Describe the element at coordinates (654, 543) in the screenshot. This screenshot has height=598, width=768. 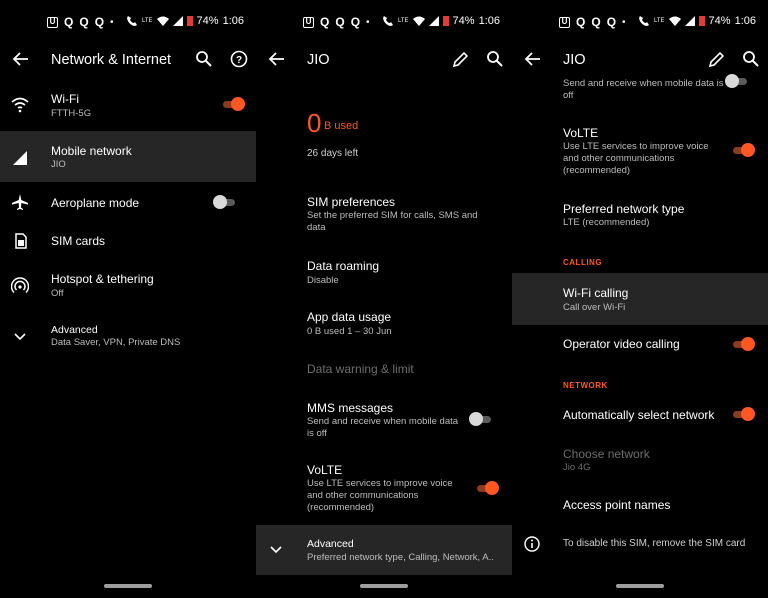
I see `disable-sim-text: To disable this SIM, remove the SIM card` at that location.